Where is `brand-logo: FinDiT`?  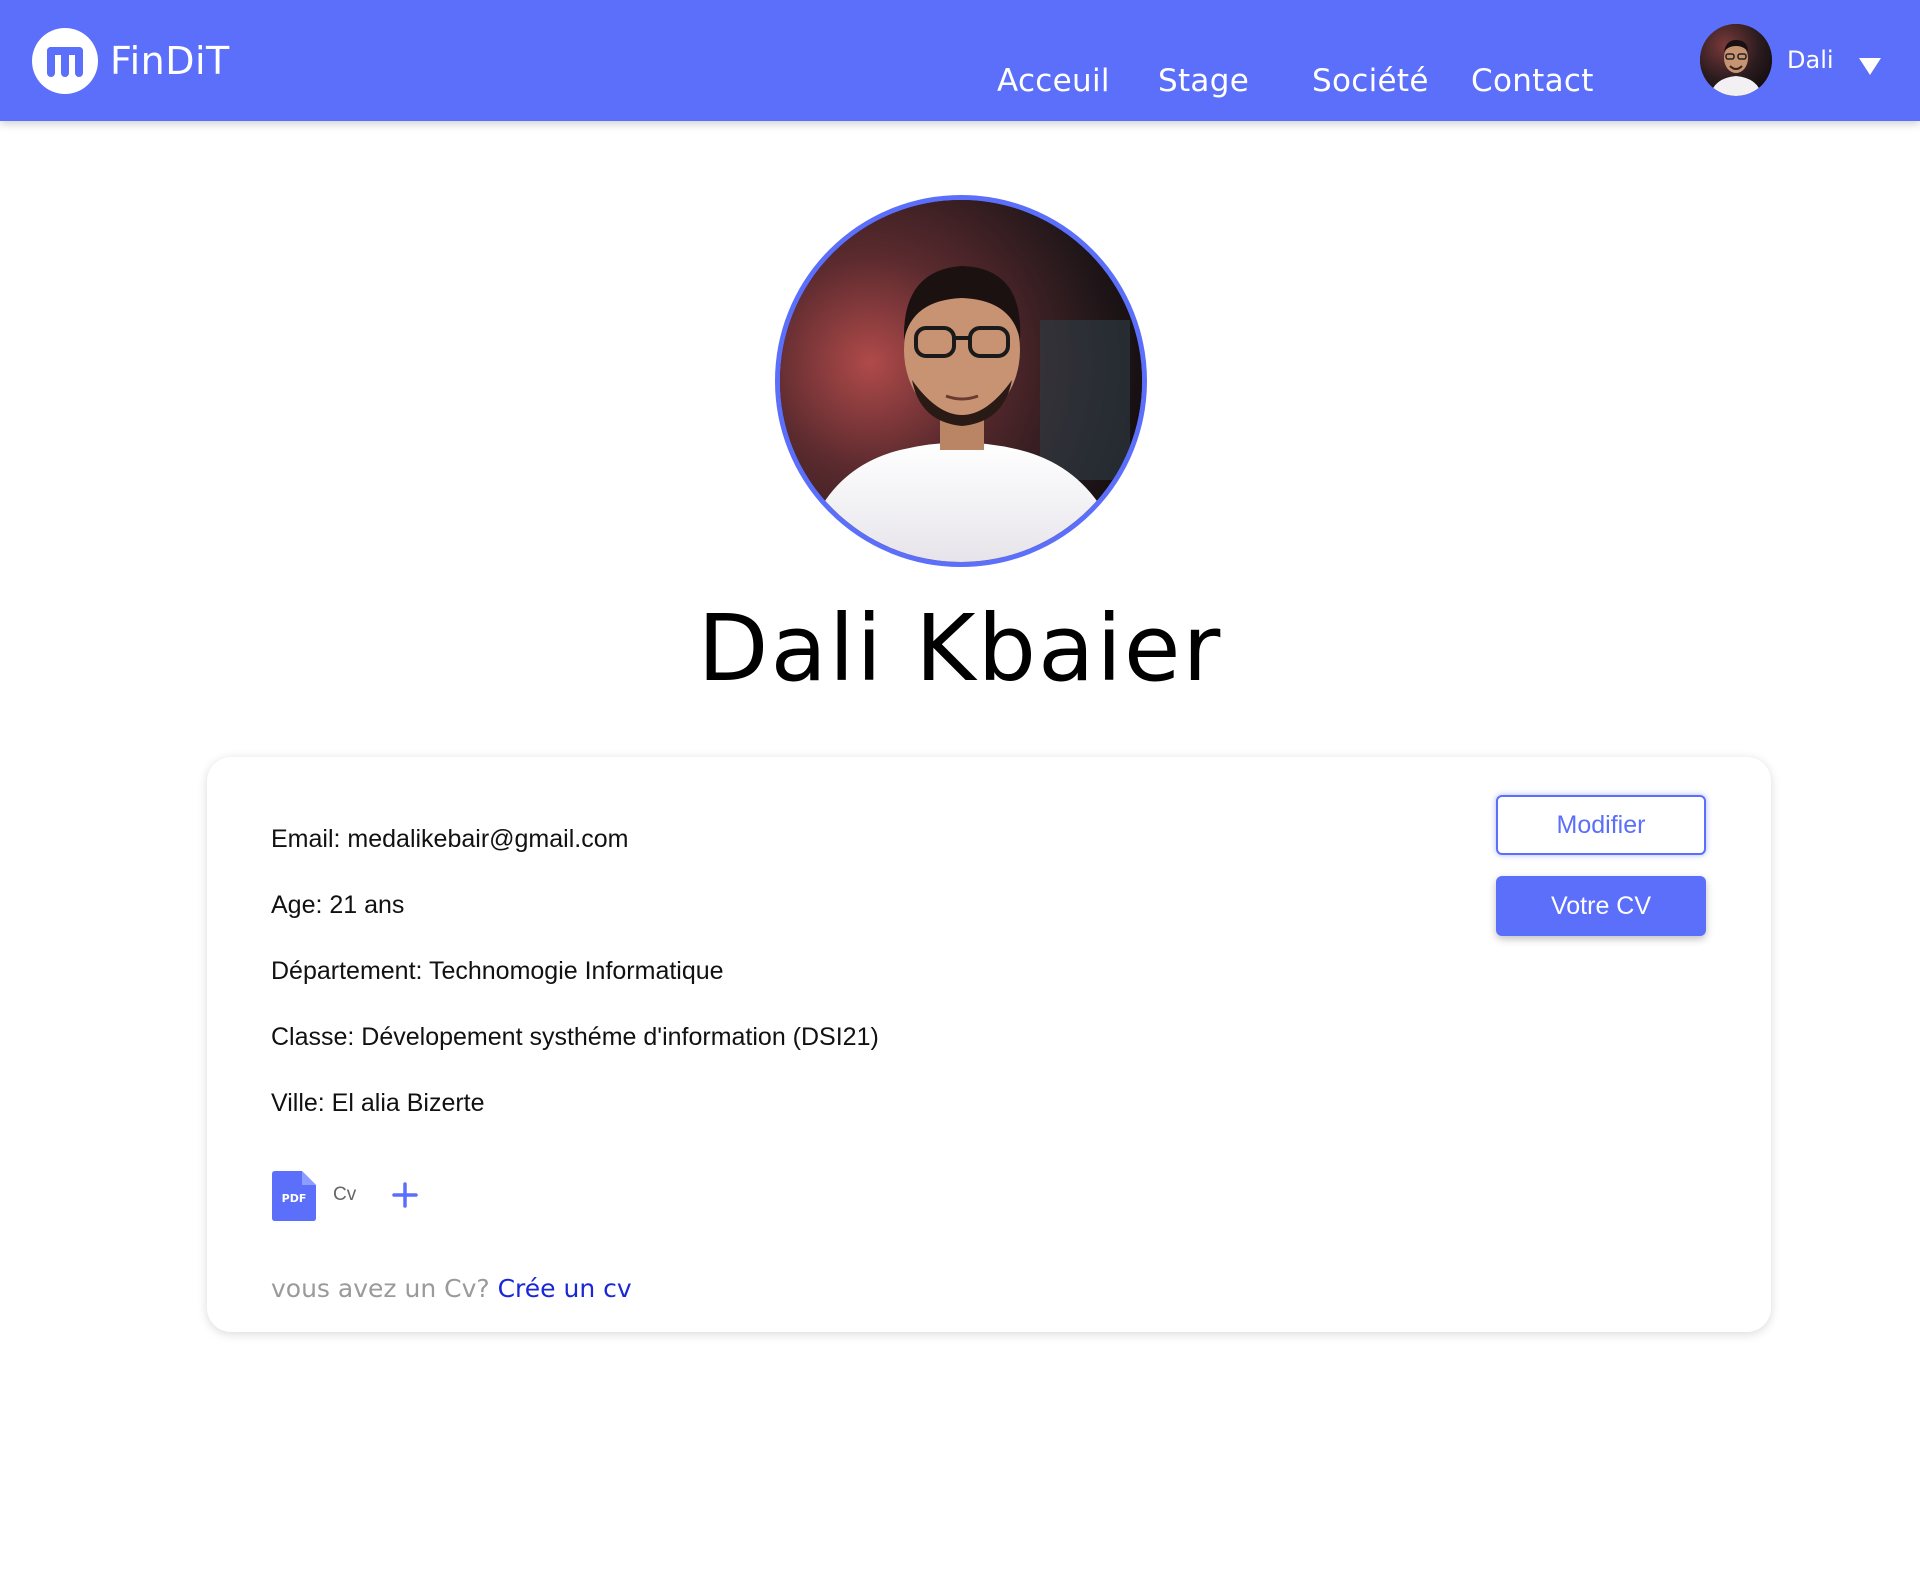
brand-logo: FinDiT is located at coordinates (131, 61).